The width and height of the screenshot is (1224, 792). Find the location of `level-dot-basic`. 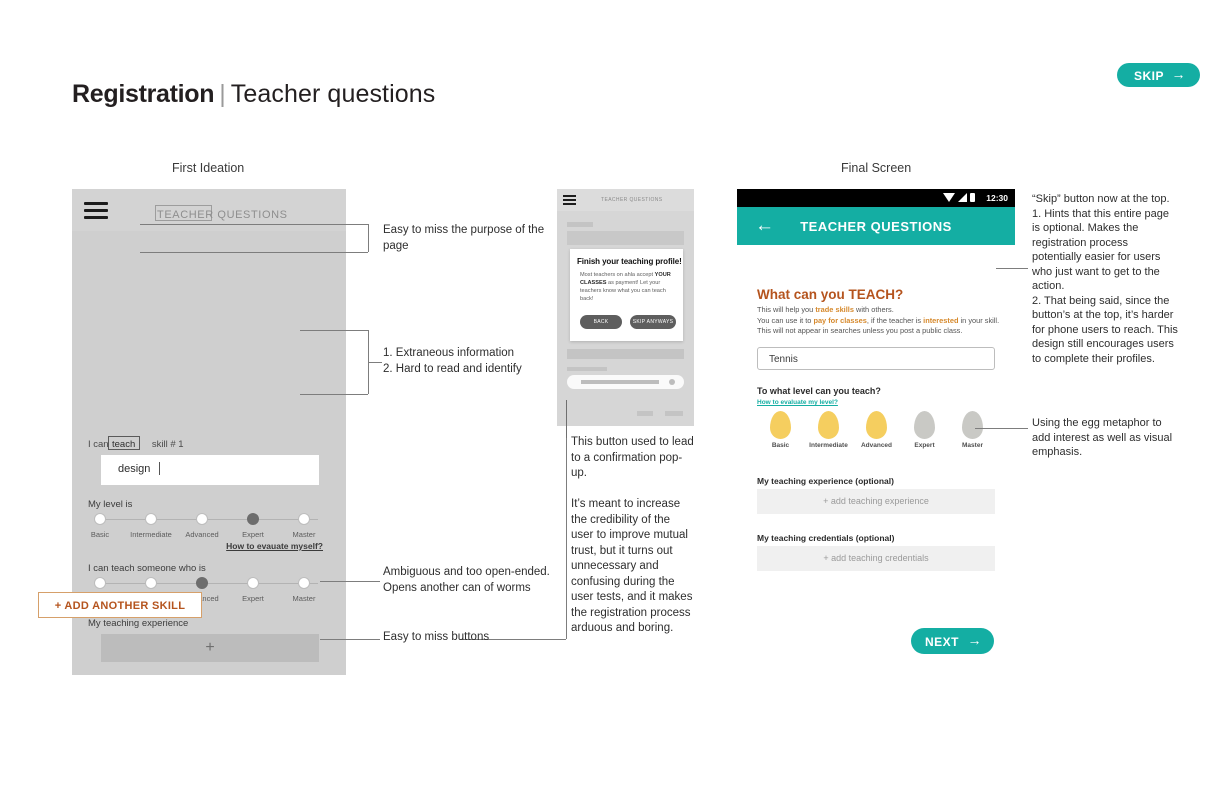

level-dot-basic is located at coordinates (100, 519).